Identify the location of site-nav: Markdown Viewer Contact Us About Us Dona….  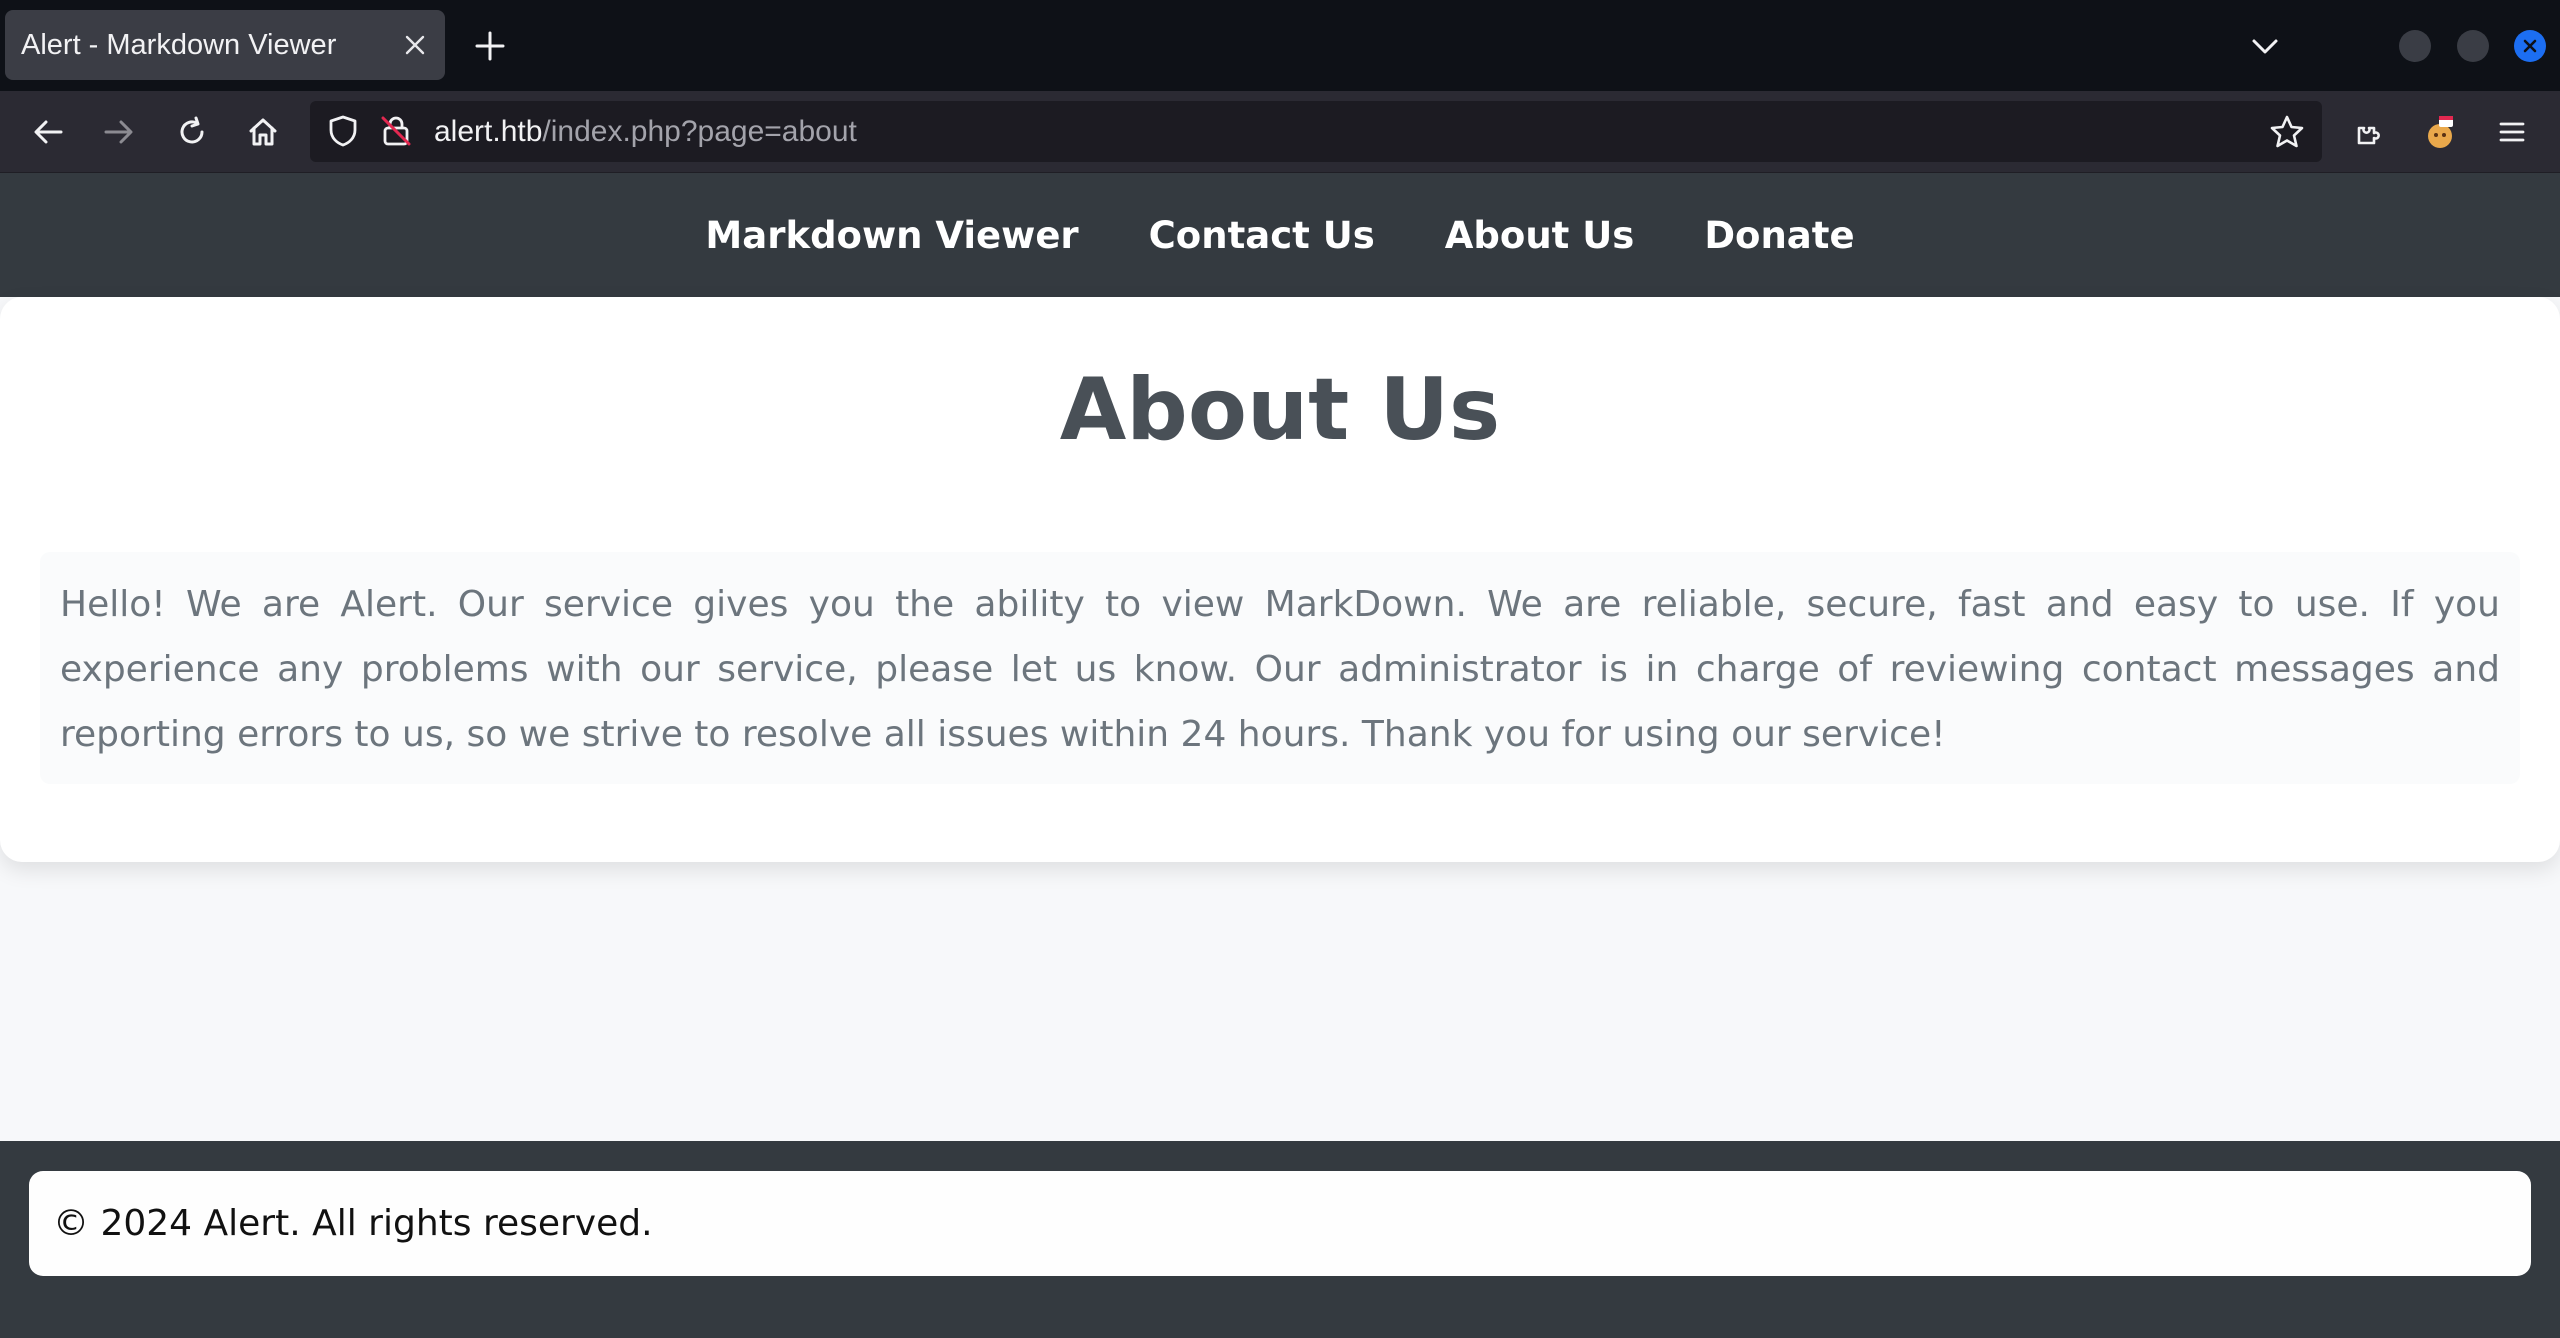
(1280, 235).